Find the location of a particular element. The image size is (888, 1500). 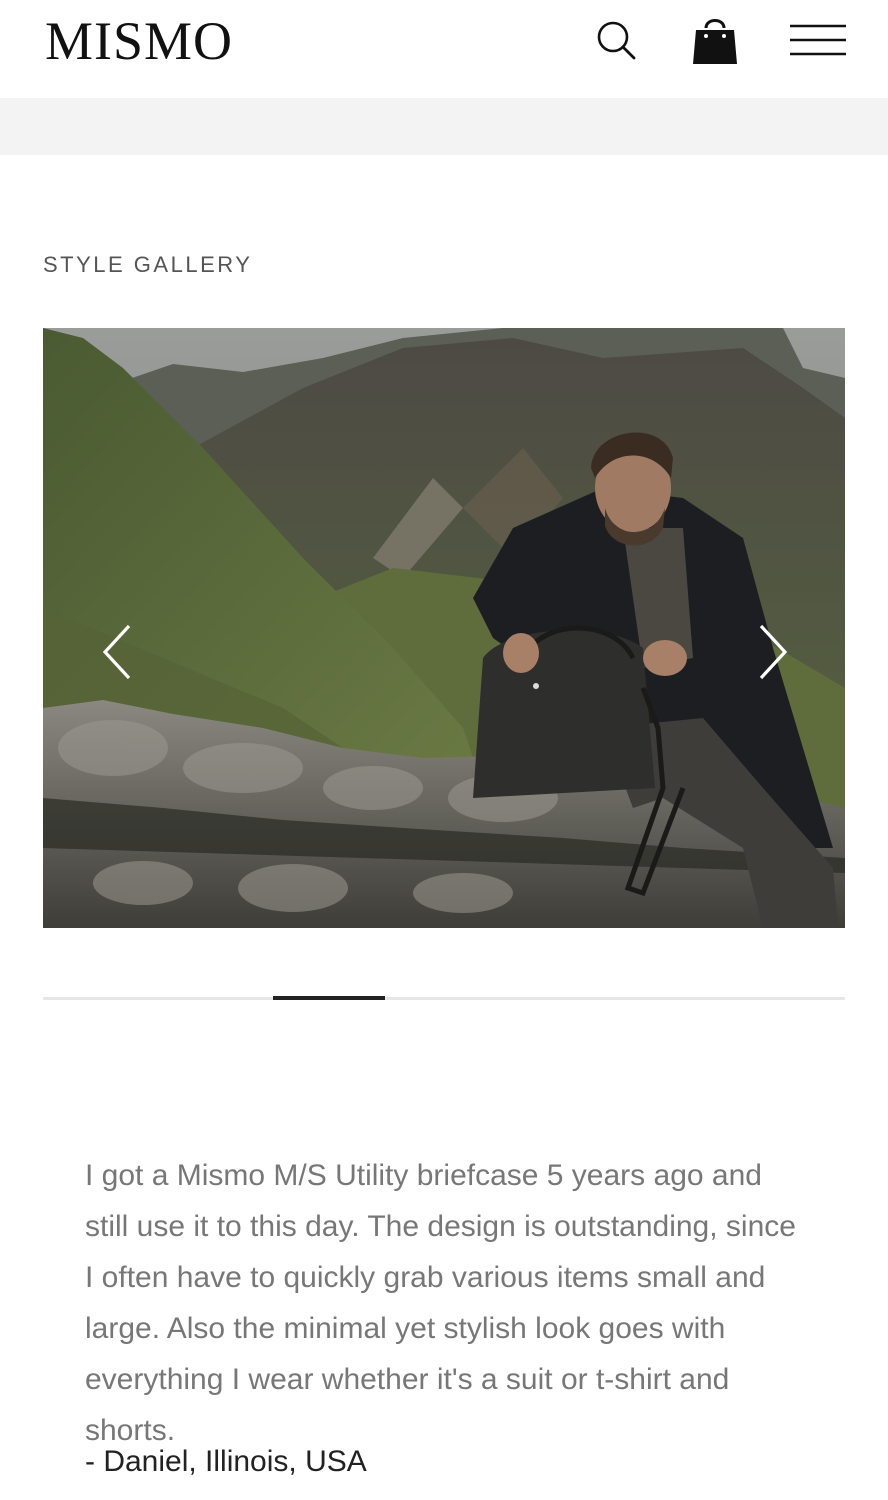

gallery-next-button is located at coordinates (771, 652).